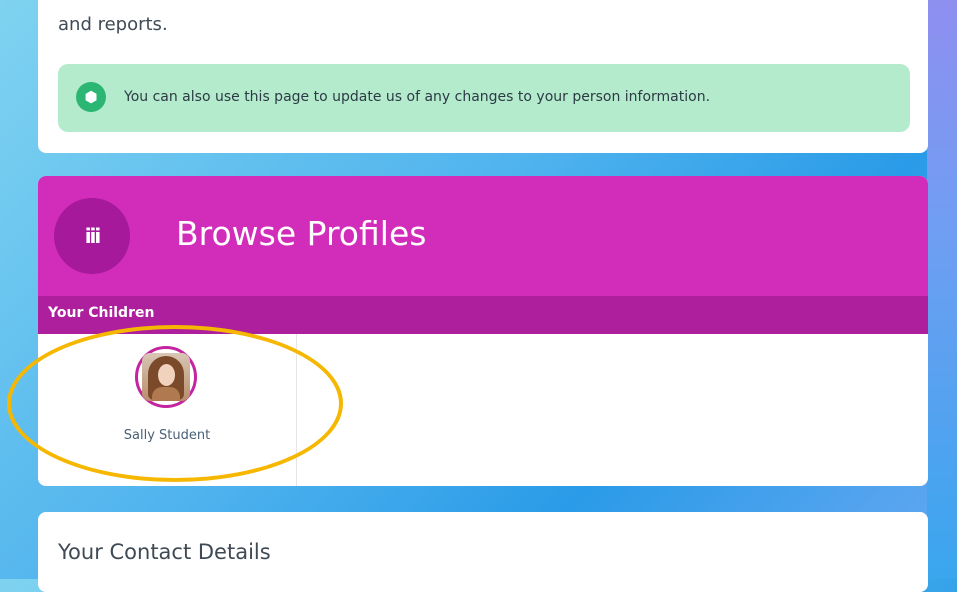  I want to click on intro-text: and reports., so click(113, 24).